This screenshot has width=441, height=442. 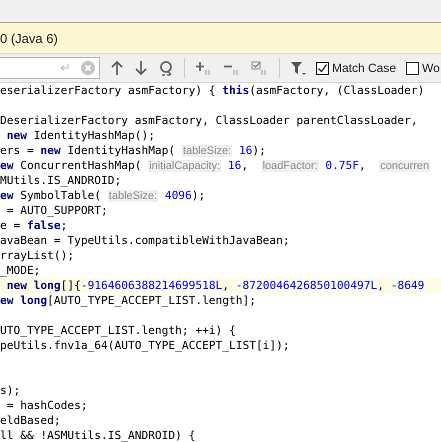 What do you see at coordinates (103, 195) in the screenshot?
I see `code-line: ew SymbolTable( tableSize: 4096);` at bounding box center [103, 195].